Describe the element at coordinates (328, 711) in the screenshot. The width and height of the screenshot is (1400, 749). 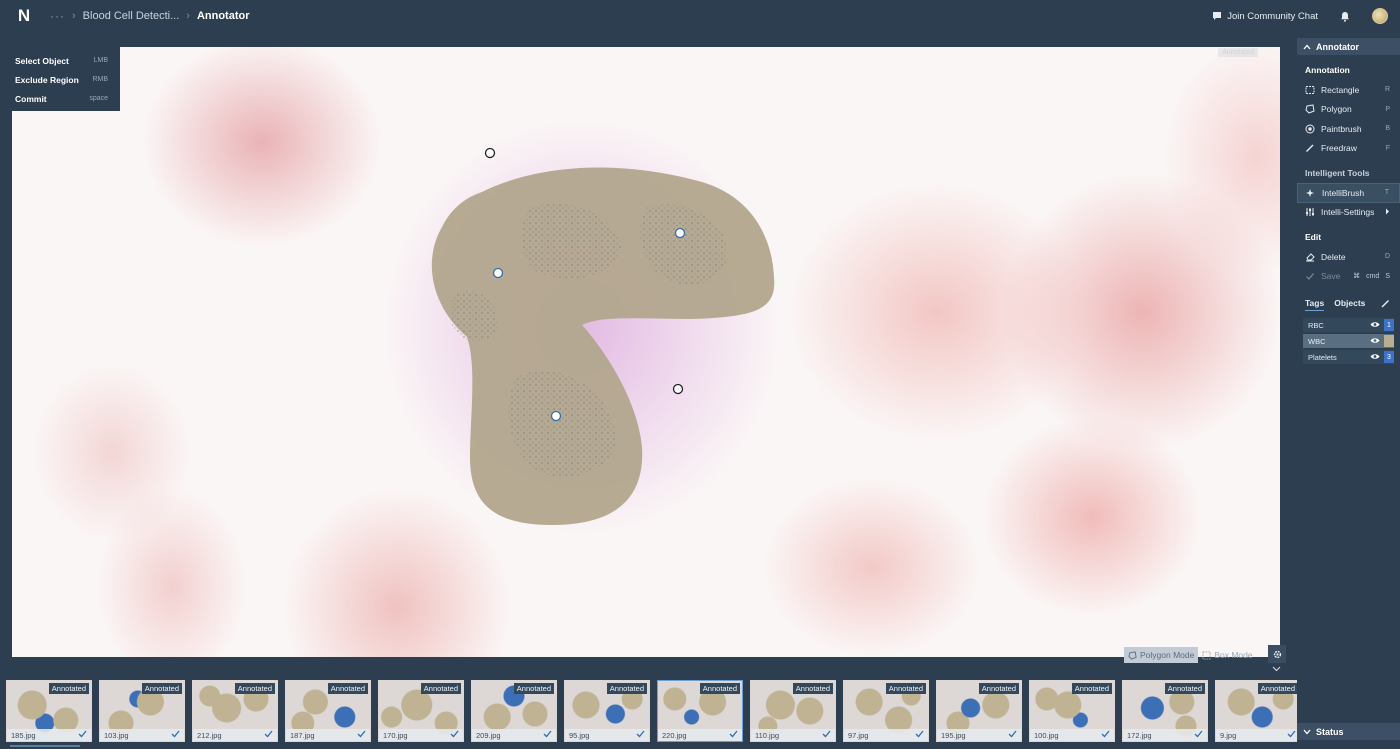
I see `filmstrip-thumbnail: Annotated 187.jpg` at that location.